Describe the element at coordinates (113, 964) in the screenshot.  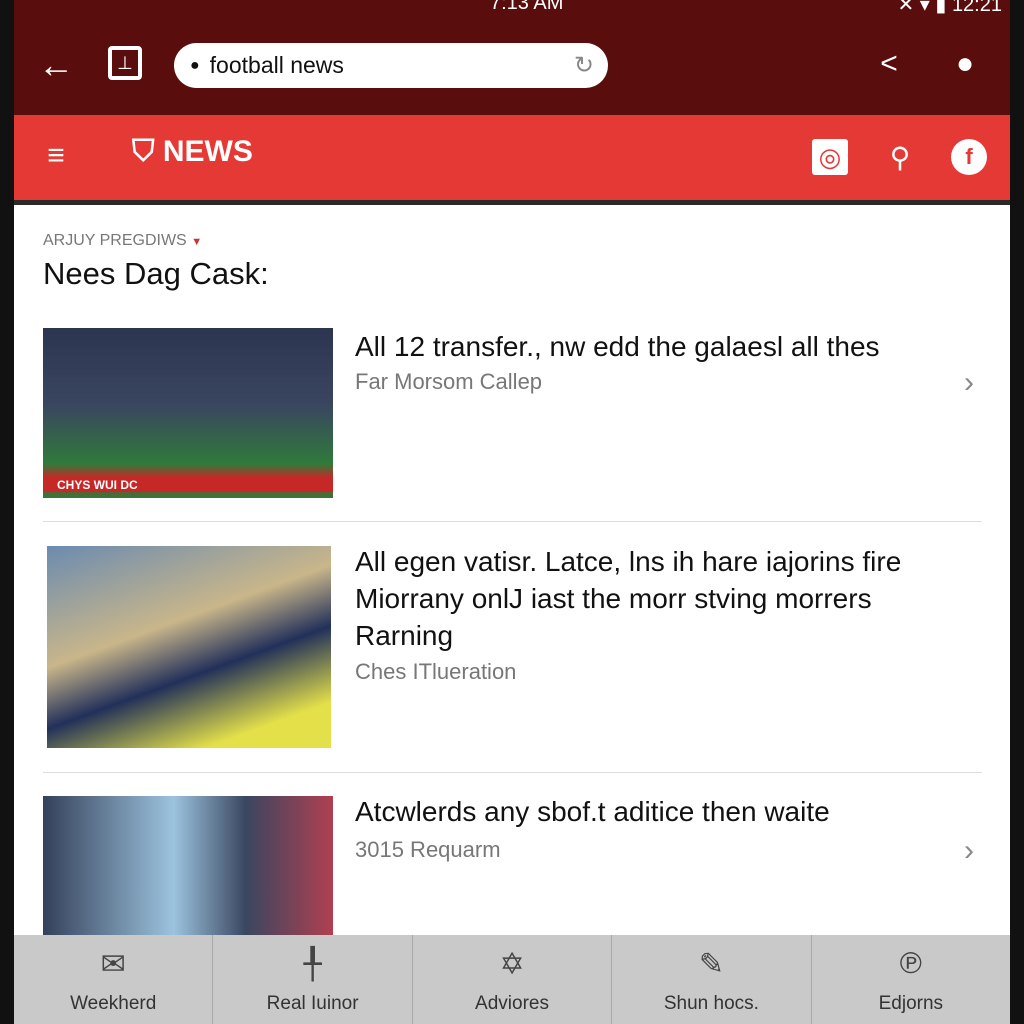
I see `mail-icon: ✉` at that location.